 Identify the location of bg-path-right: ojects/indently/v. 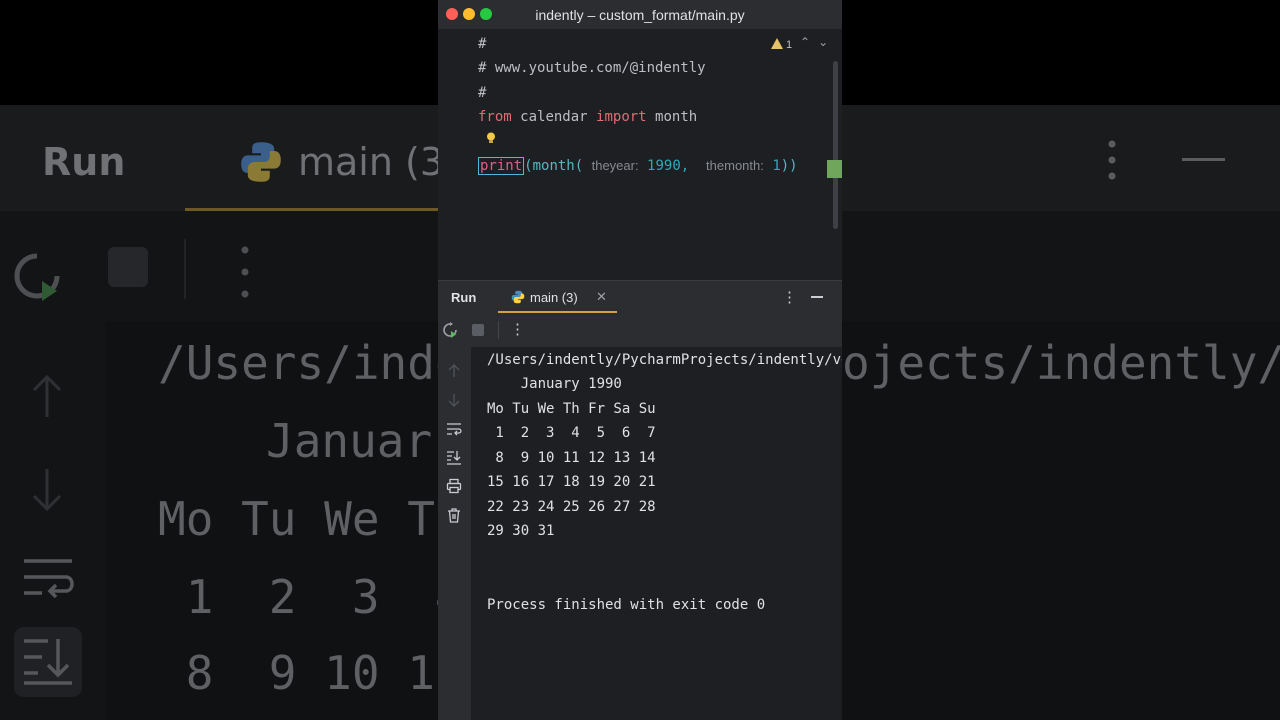
(1061, 363).